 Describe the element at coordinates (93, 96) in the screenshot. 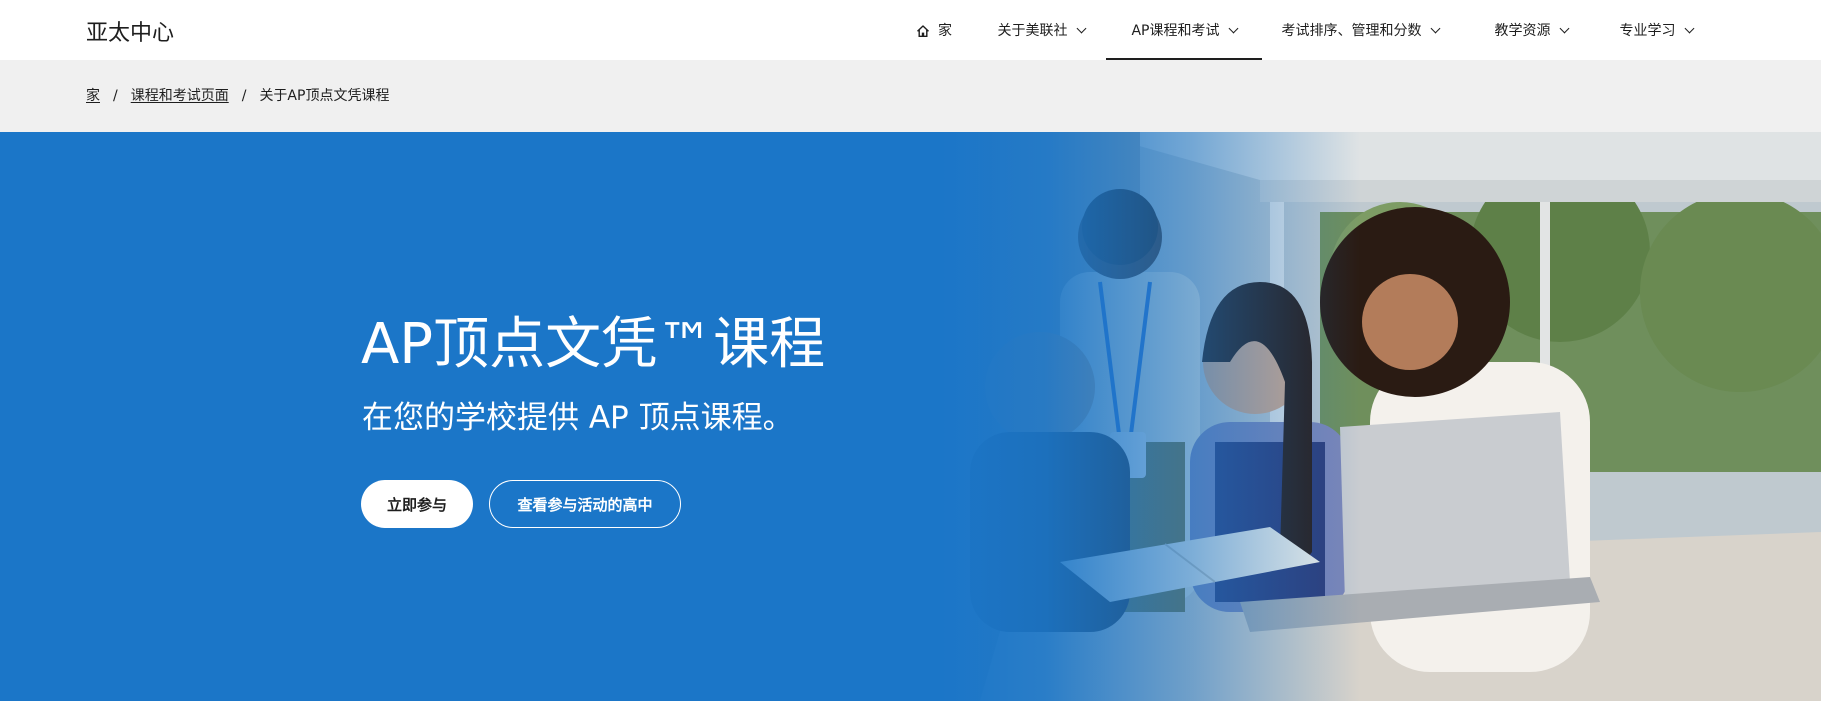

I see `breadcrumb-link-home: 家` at that location.